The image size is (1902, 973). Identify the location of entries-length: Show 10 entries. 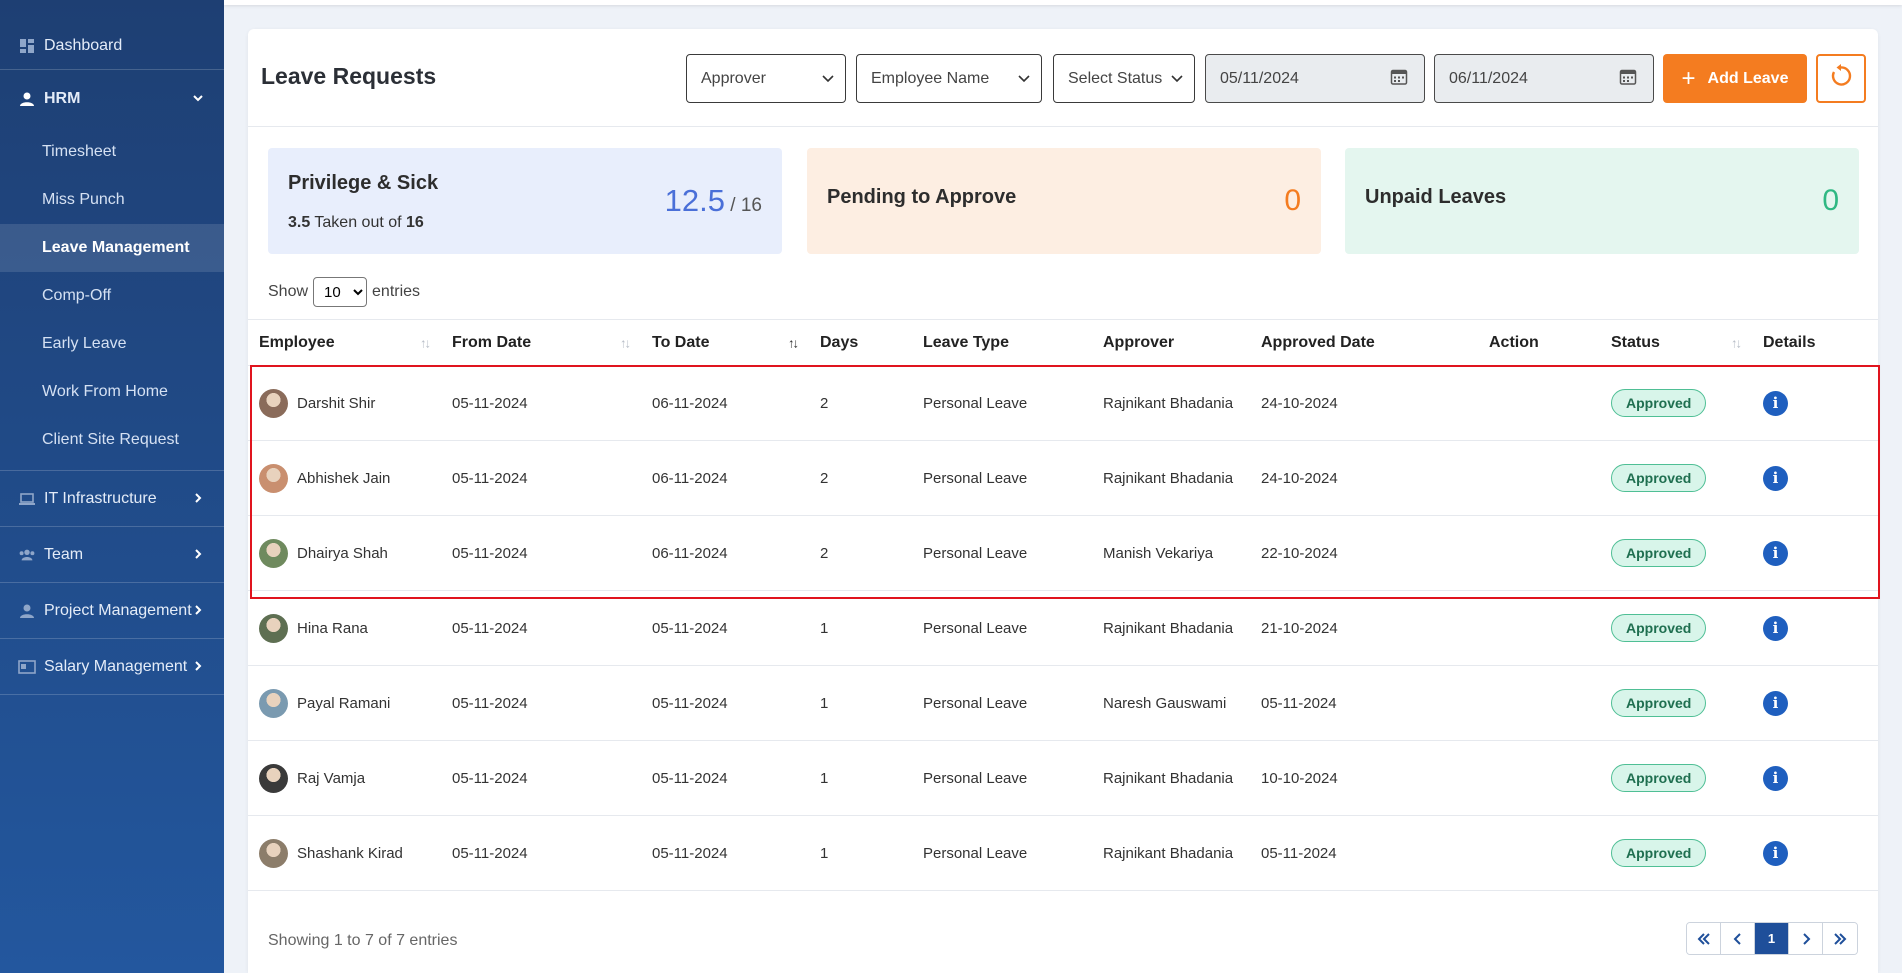
(344, 292).